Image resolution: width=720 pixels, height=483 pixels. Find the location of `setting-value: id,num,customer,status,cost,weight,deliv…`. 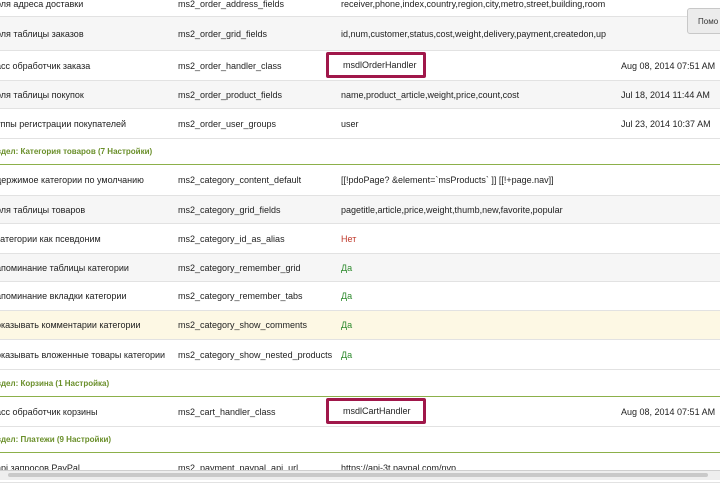

setting-value: id,num,customer,status,cost,weight,deliv… is located at coordinates (473, 33).